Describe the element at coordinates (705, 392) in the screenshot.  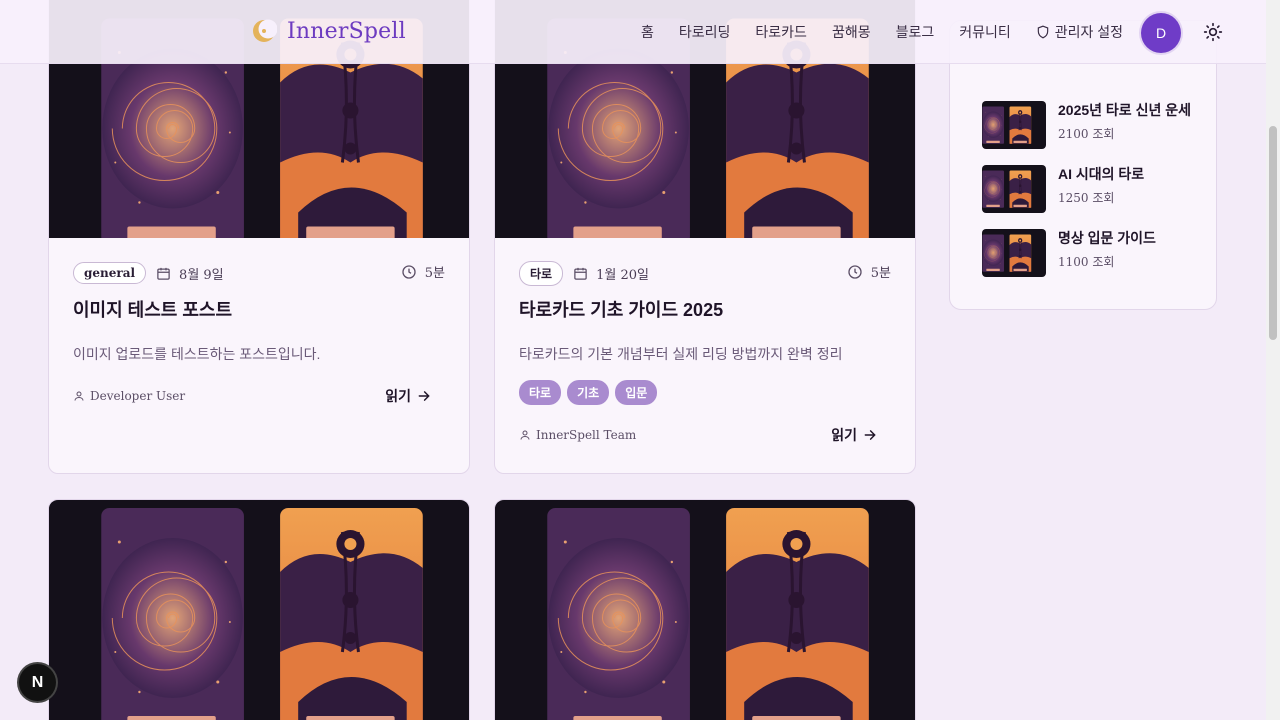
I see `tag-list: 타로 기초 입문` at that location.